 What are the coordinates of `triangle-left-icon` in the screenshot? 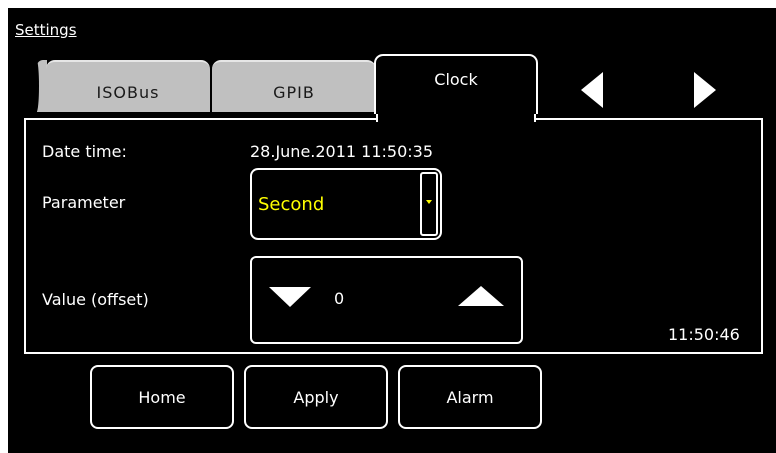 It's located at (592, 90).